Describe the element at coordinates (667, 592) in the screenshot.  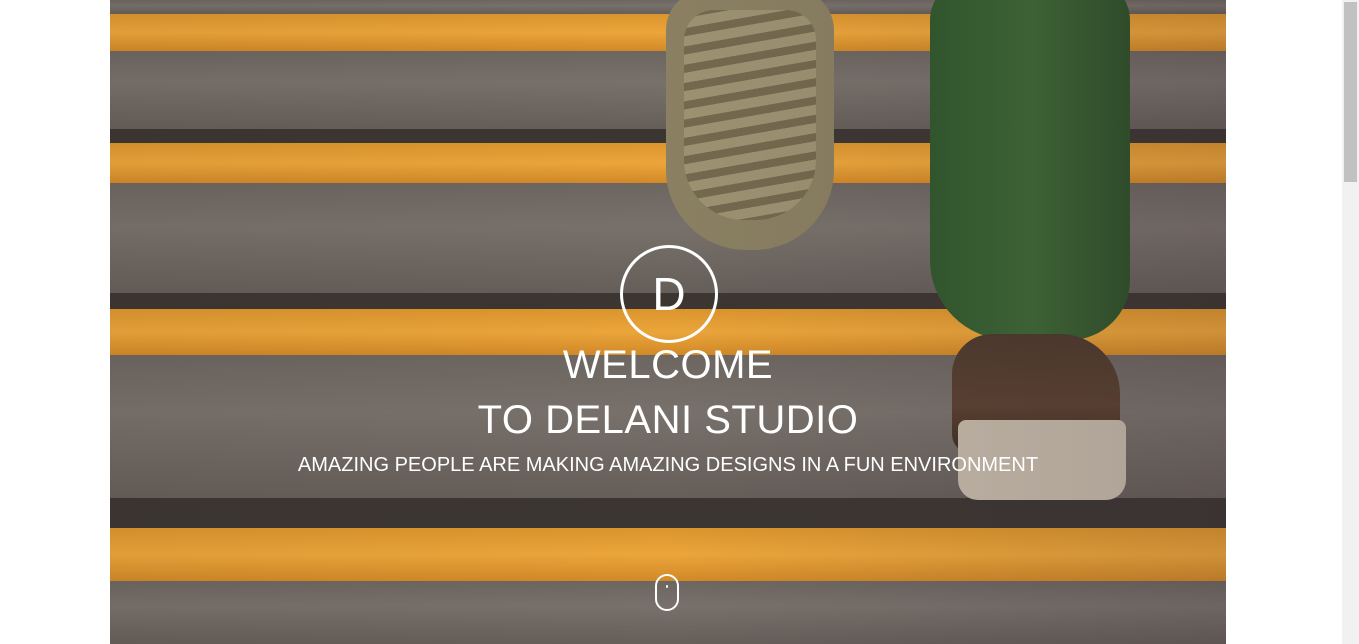
I see `mouse-scroll-icon` at that location.